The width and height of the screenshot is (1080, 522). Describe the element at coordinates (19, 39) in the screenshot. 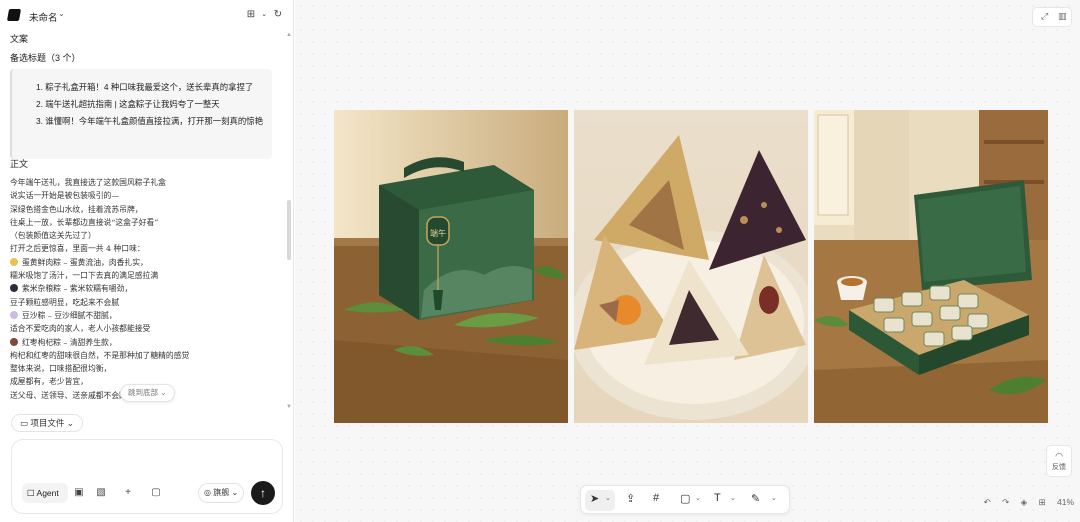

I see `section-label: 文案` at that location.